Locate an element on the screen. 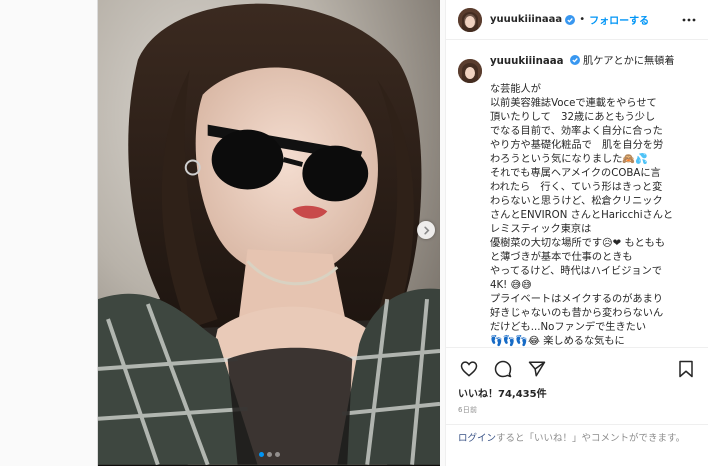 The height and width of the screenshot is (466, 708). login-prompt: ログインすると「いいね！」やコメントができます。 is located at coordinates (577, 445).